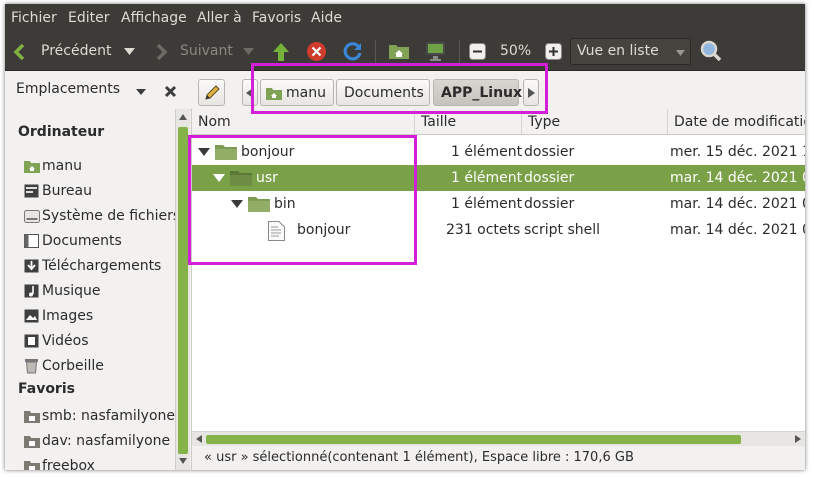 The width and height of the screenshot is (814, 477). Describe the element at coordinates (108, 216) in the screenshot. I see `sidebar-item-label: Système de fichiers` at that location.